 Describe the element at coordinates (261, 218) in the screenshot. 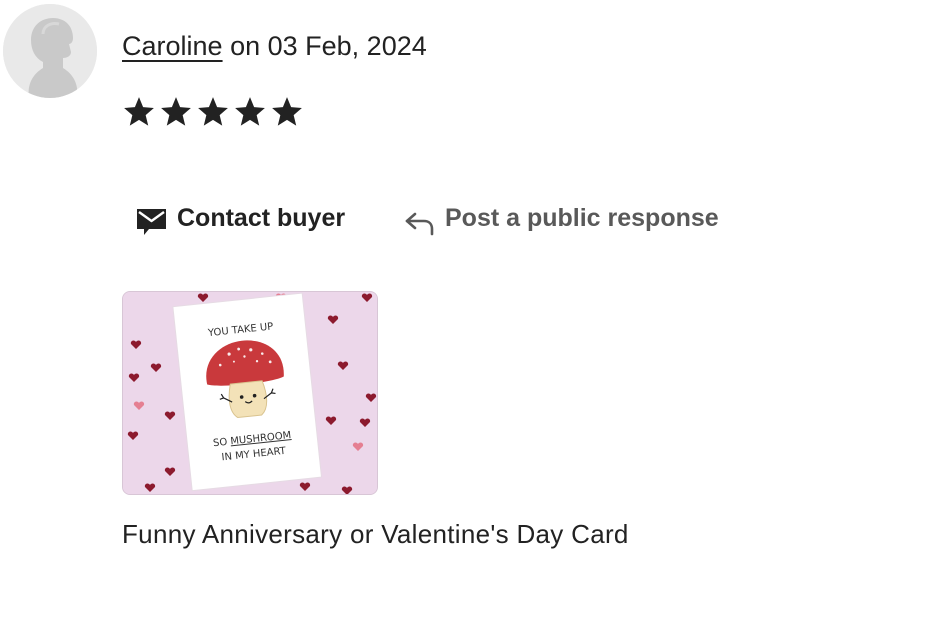

I see `contact-buyer-label: Contact buyer` at that location.